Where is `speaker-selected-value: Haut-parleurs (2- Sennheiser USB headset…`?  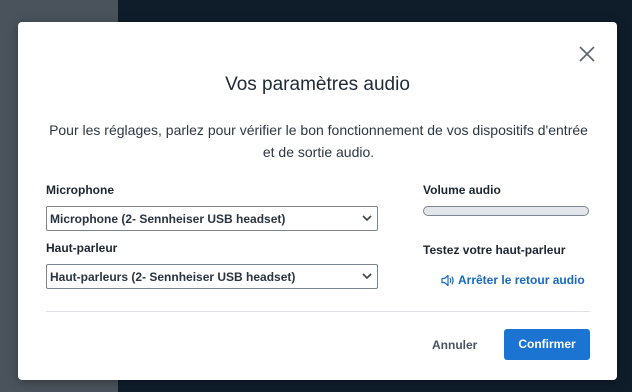 speaker-selected-value: Haut-parleurs (2- Sennheiser USB headset… is located at coordinates (173, 277).